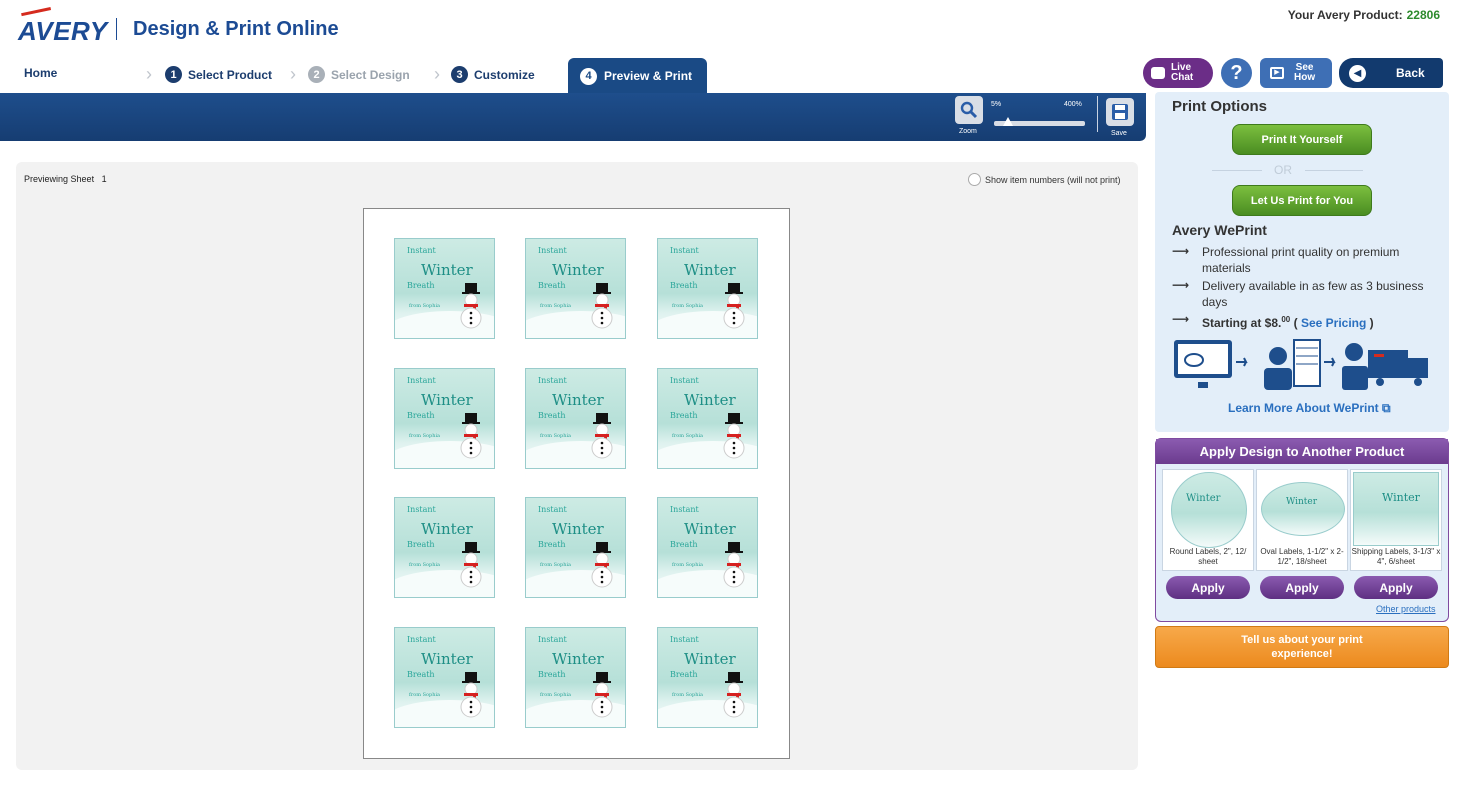  What do you see at coordinates (1283, 170) in the screenshot?
I see `or-text: OR` at bounding box center [1283, 170].